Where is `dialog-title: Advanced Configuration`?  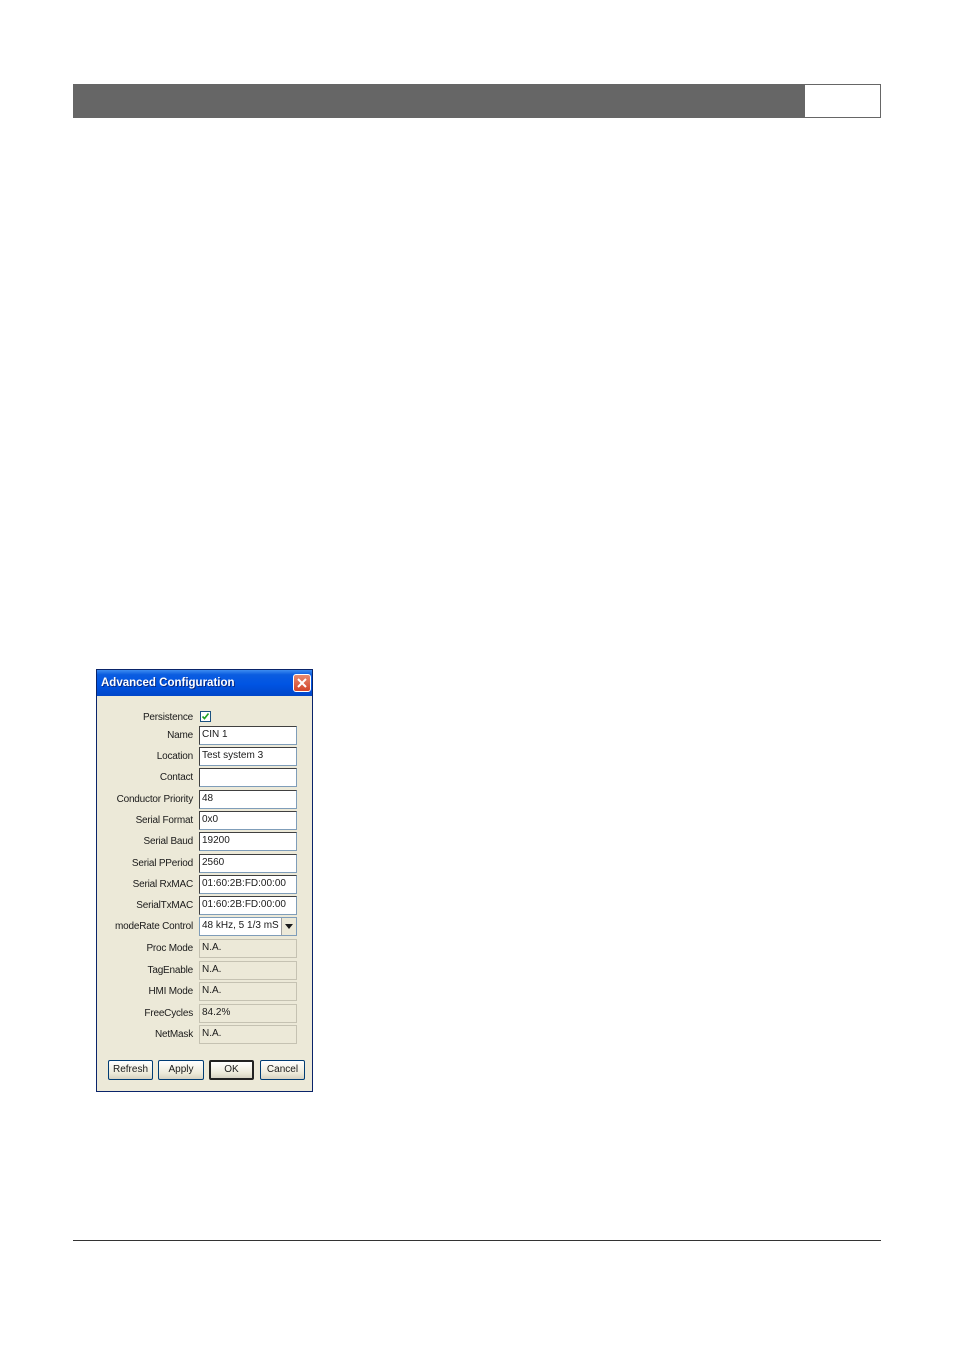 dialog-title: Advanced Configuration is located at coordinates (168, 683).